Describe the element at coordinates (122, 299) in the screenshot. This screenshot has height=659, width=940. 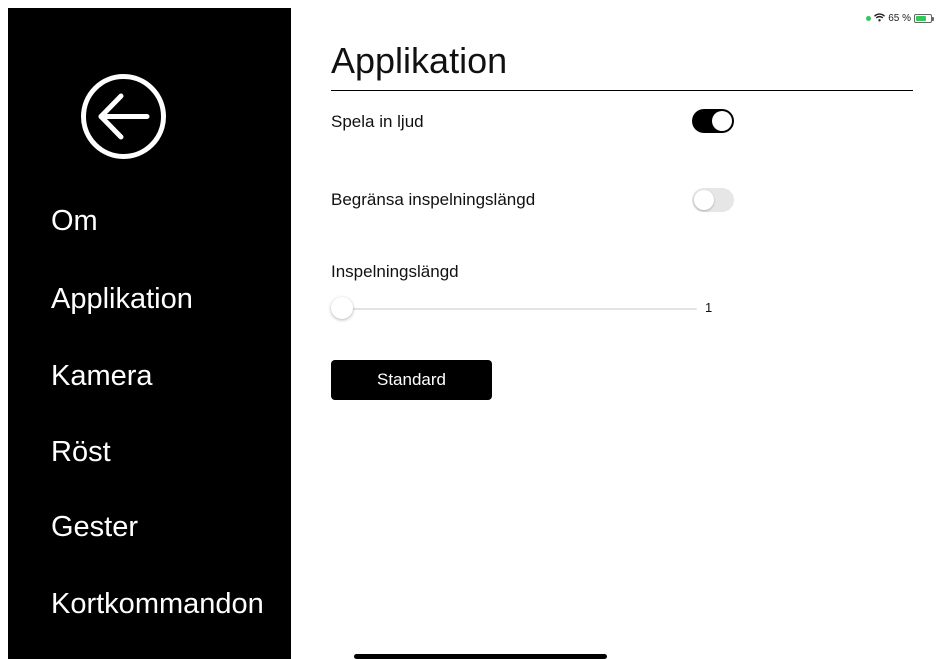
I see `sidebar-item-applikation: Applikation` at that location.